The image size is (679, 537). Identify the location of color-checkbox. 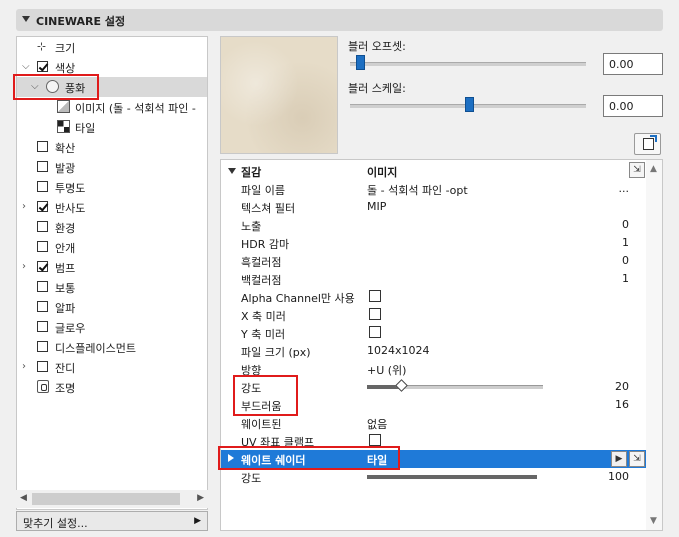
(42, 66).